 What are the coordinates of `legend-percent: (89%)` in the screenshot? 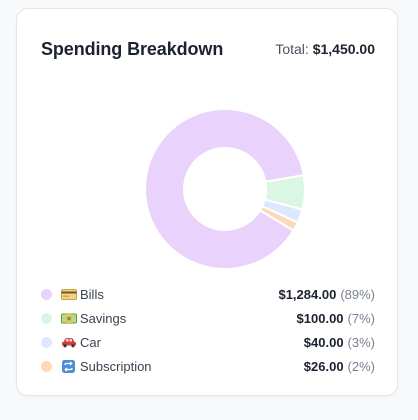 It's located at (357, 294).